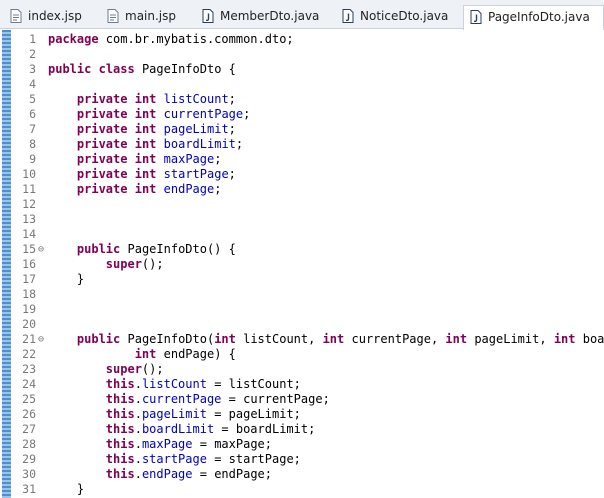 The image size is (604, 498). Describe the element at coordinates (55, 16) in the screenshot. I see `tab-label: index.jsp` at that location.